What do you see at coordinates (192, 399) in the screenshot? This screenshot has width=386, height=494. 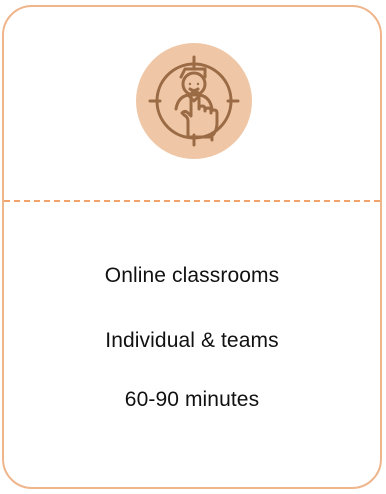 I see `feature-duration: 60-90 minutes` at bounding box center [192, 399].